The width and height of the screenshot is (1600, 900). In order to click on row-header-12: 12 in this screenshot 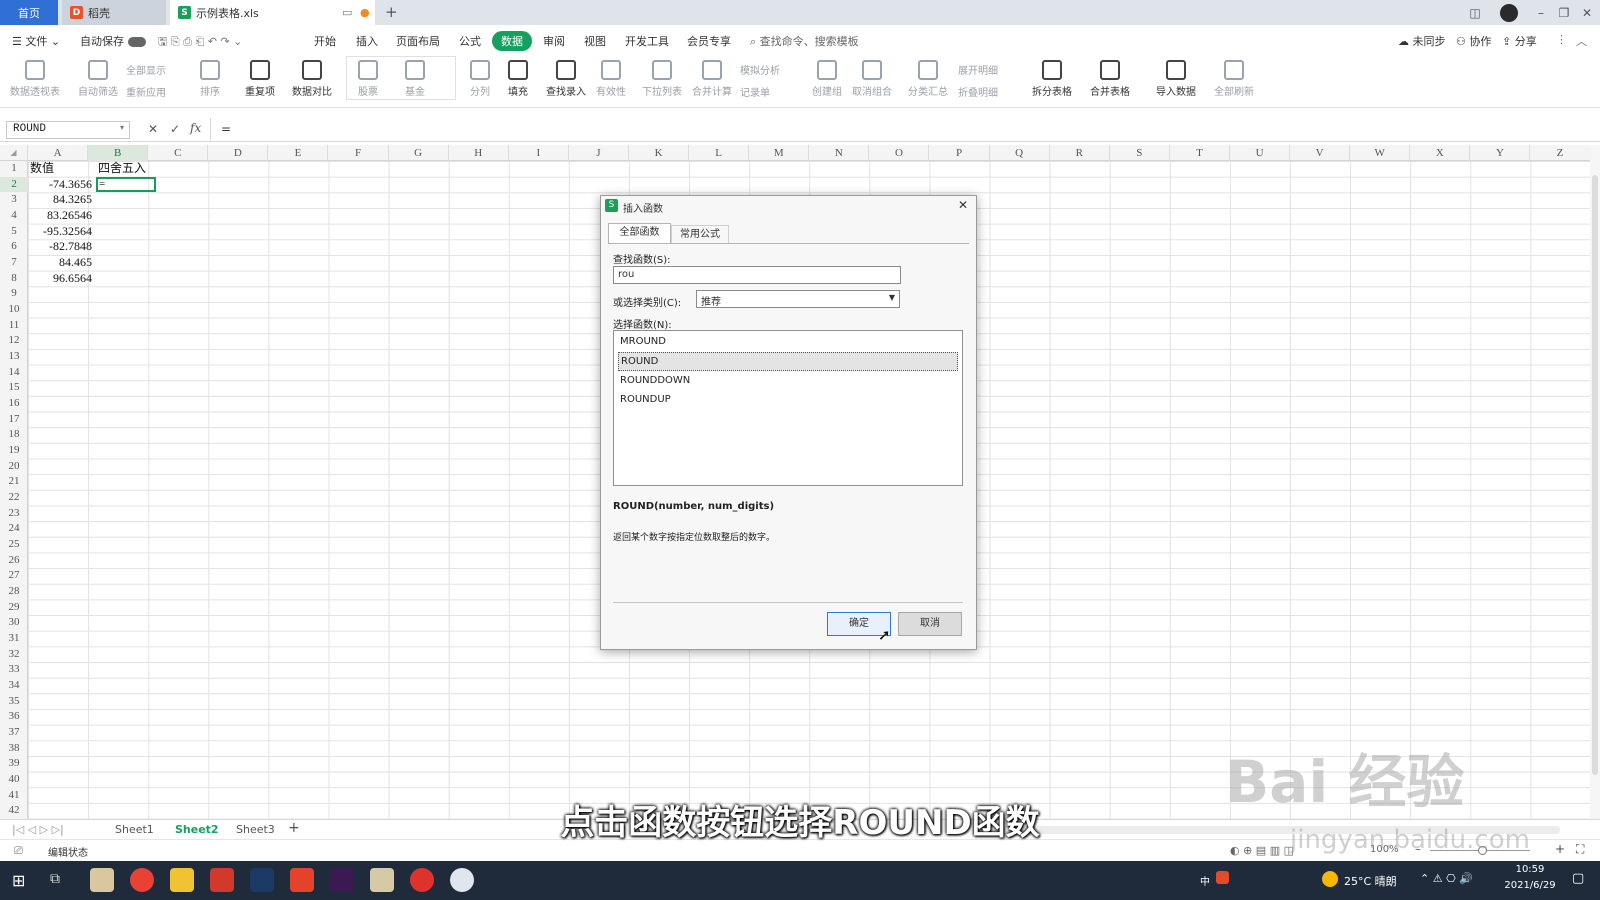, I will do `click(14, 341)`.